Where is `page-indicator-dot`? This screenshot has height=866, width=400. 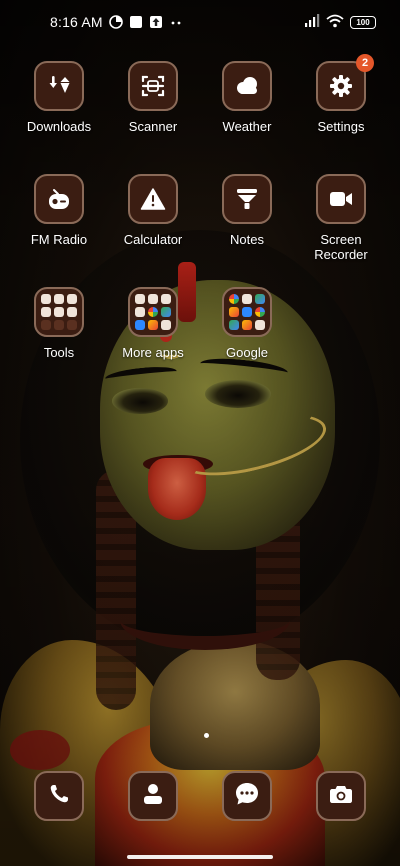 page-indicator-dot is located at coordinates (206, 735).